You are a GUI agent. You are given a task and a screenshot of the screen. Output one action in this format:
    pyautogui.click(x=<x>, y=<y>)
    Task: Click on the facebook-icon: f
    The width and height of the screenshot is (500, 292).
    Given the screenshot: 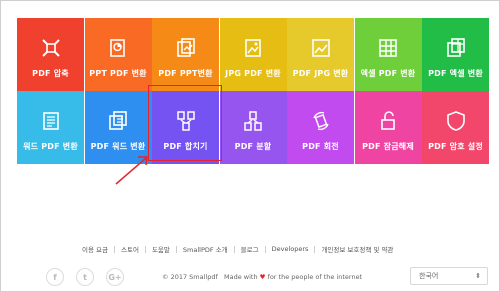 What is the action you would take?
    pyautogui.click(x=55, y=277)
    